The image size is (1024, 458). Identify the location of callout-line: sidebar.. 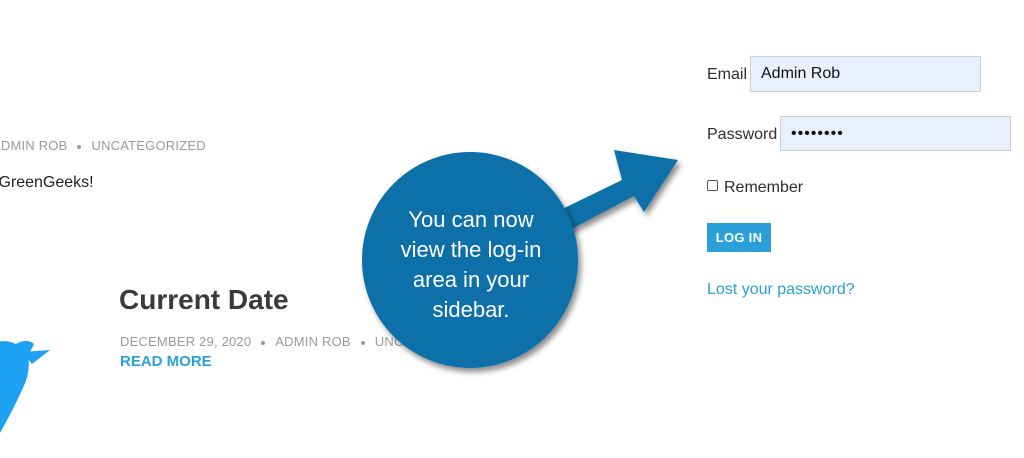
(471, 309).